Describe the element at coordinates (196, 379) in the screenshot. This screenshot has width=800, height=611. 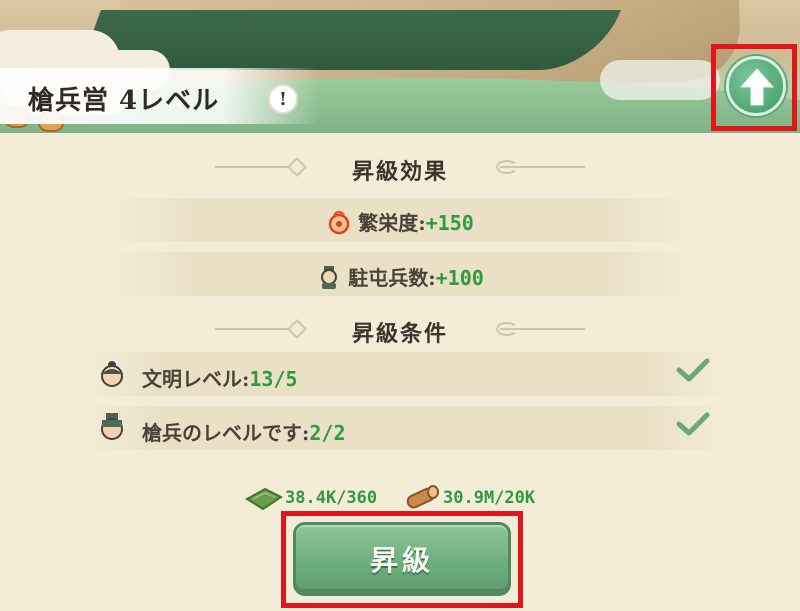
I see `condition-label: 文明レベル:` at that location.